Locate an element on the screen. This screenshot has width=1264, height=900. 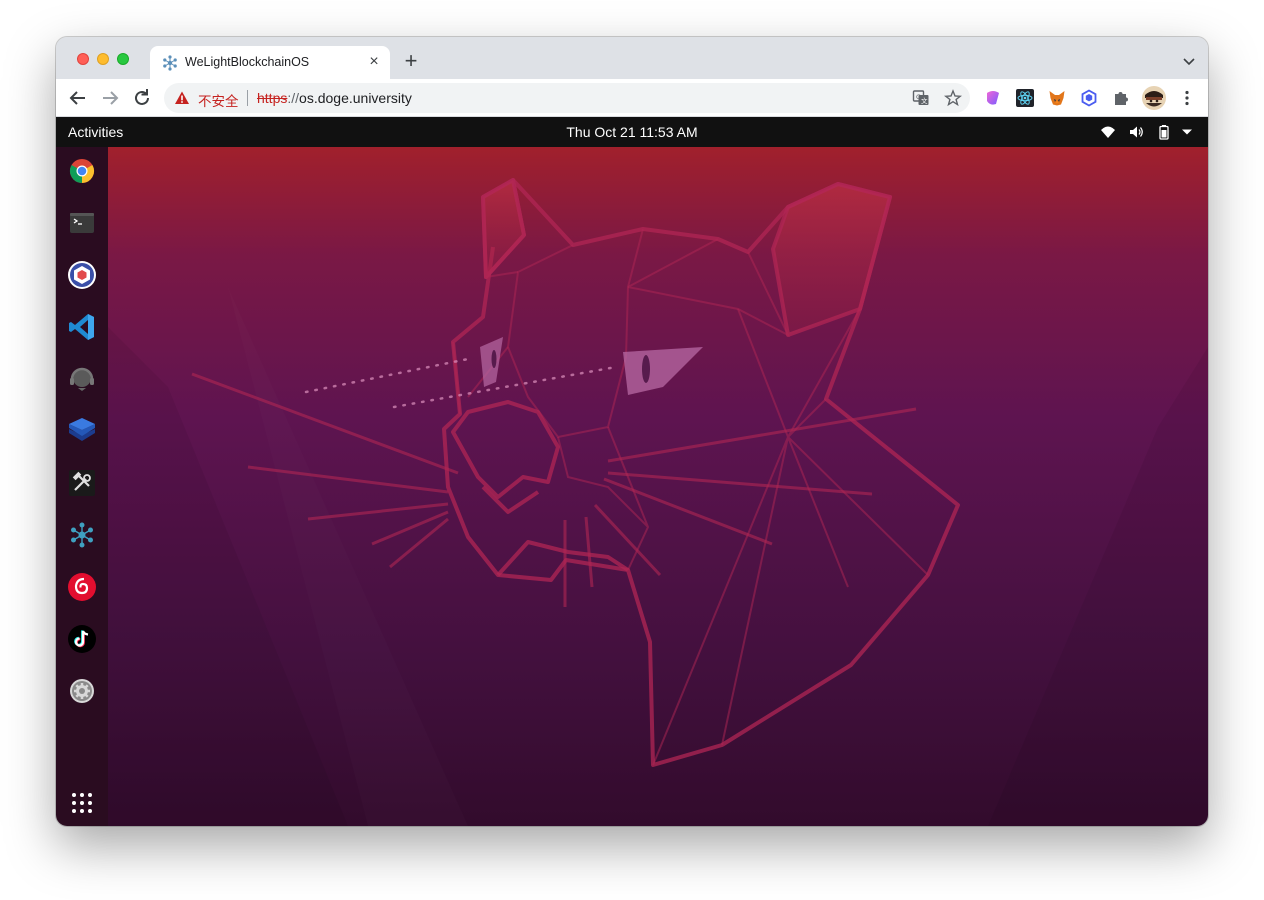
address-bar: 不安全 https://os.doge.university G 文 is located at coordinates (567, 98).